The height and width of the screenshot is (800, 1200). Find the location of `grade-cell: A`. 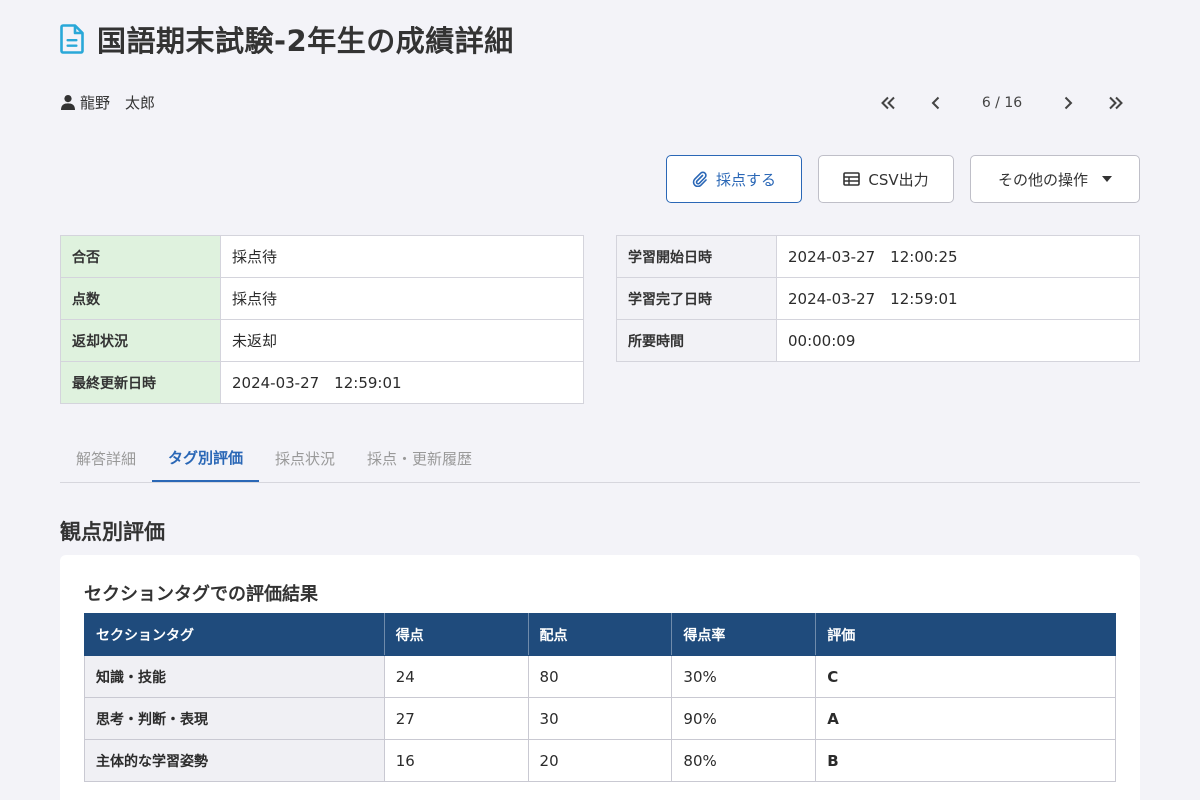

grade-cell: A is located at coordinates (965, 718).